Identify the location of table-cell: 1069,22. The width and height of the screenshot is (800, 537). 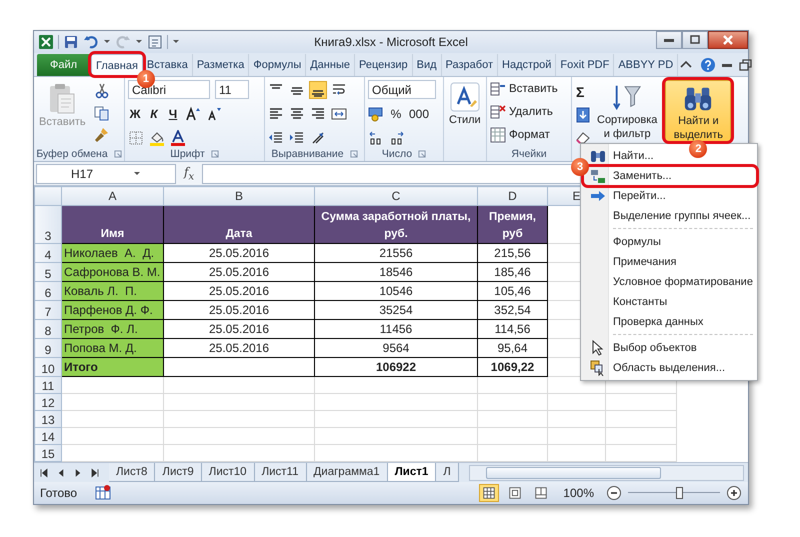
(512, 367).